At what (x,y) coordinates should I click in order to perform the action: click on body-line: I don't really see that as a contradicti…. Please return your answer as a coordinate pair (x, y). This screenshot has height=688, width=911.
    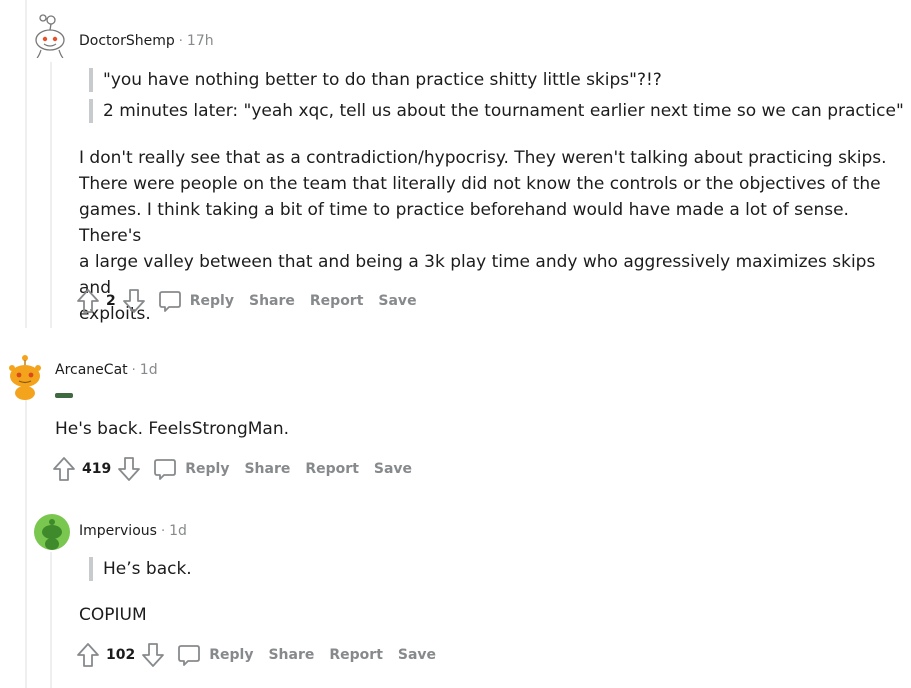
    Looking at the image, I should click on (483, 158).